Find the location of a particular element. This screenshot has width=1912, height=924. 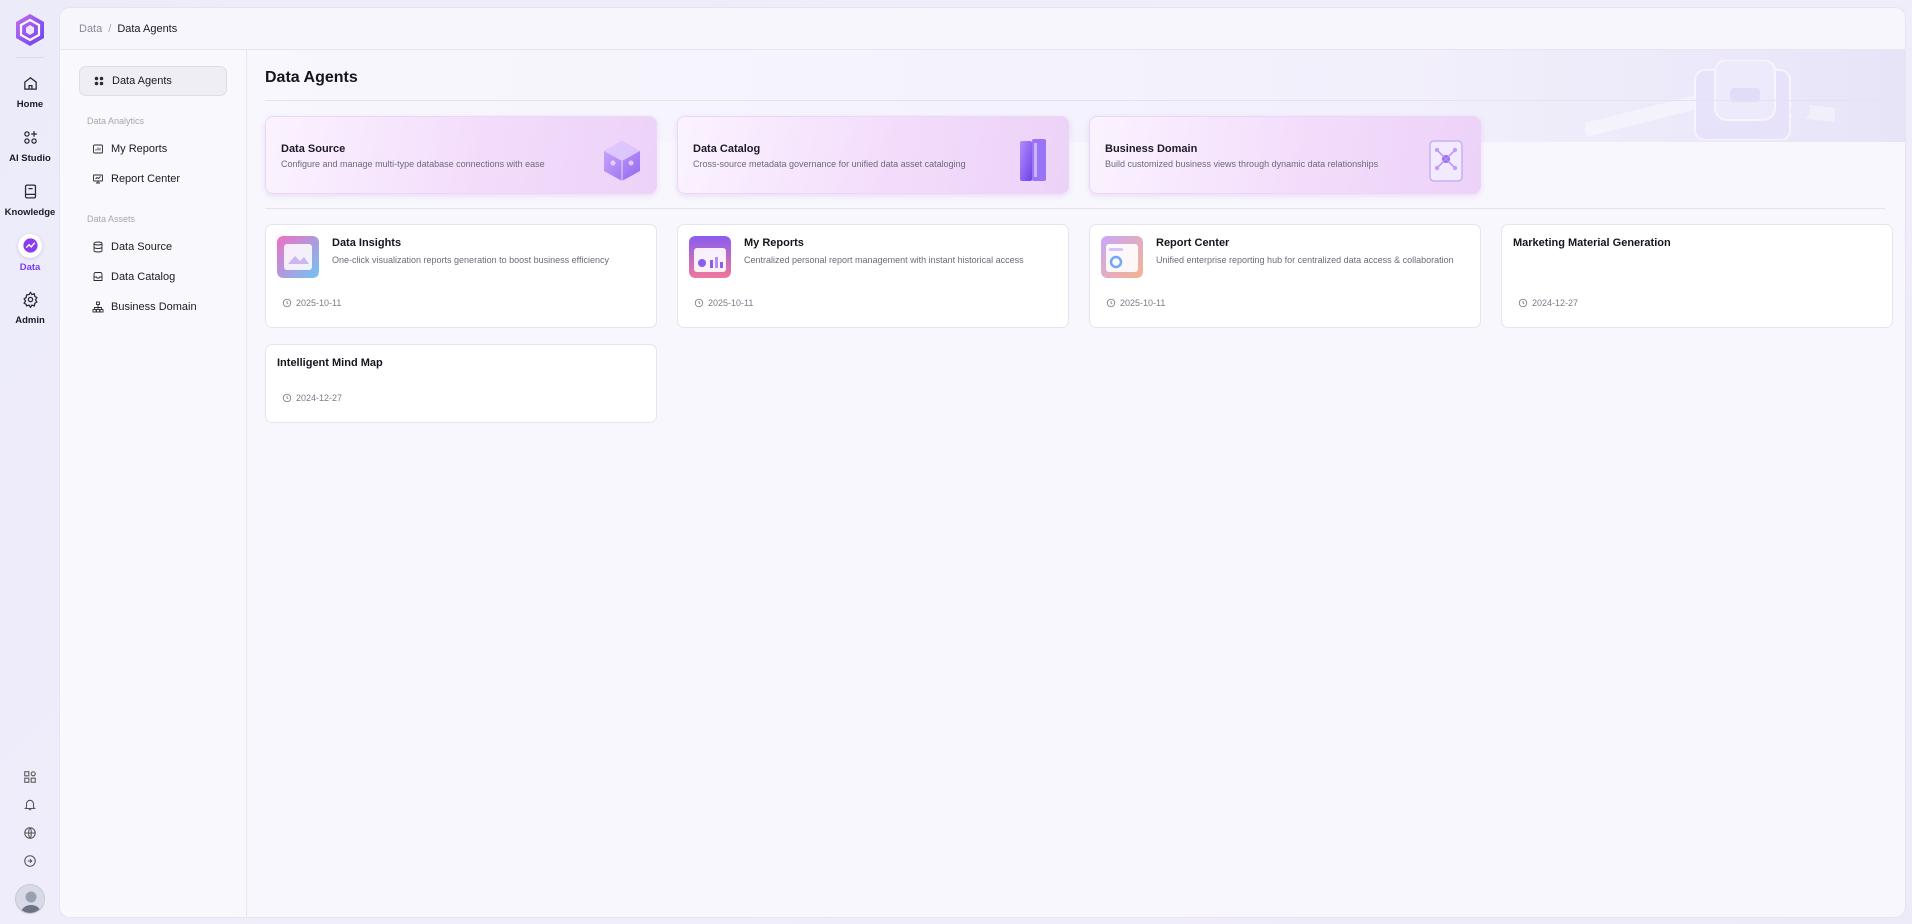

featured-card-title: Business Domain is located at coordinates (1151, 149).